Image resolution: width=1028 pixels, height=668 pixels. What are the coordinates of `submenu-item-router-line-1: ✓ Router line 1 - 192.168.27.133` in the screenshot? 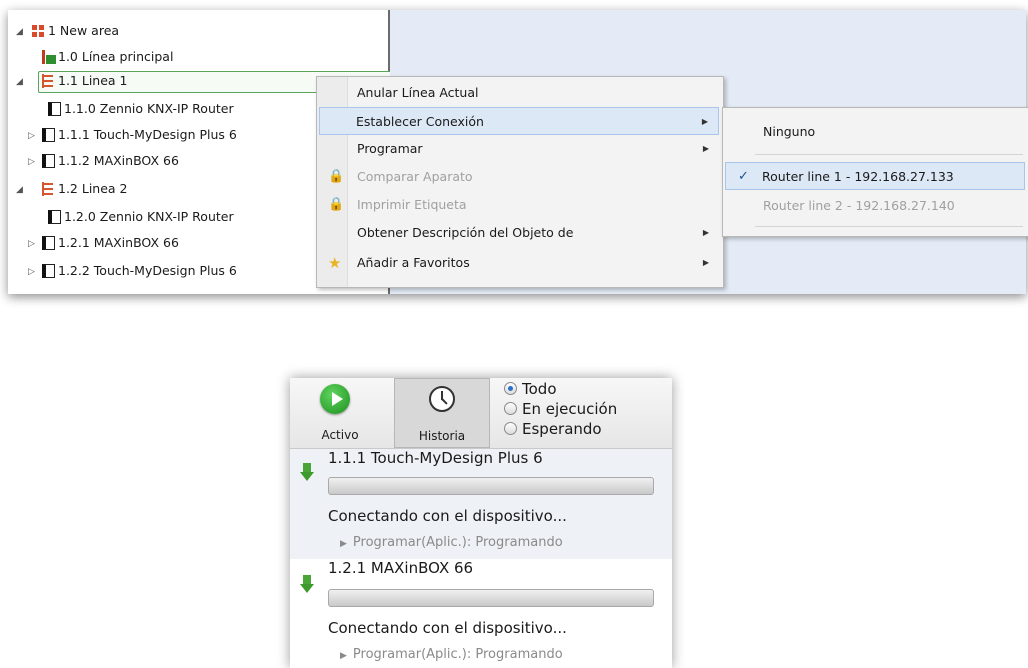 It's located at (875, 176).